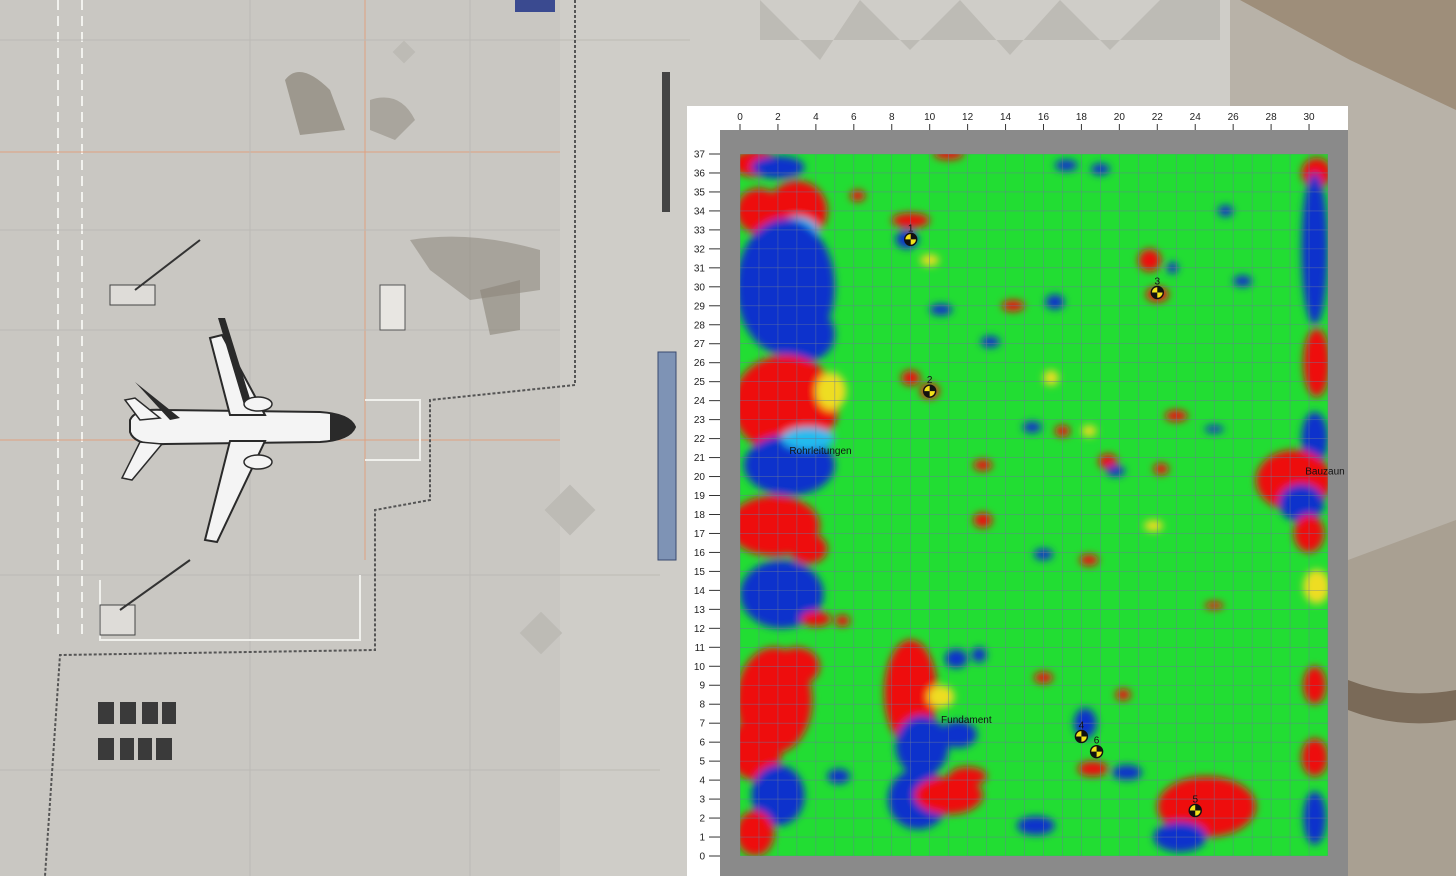 The height and width of the screenshot is (876, 1456). I want to click on x-tick-label: 24, so click(1196, 117).